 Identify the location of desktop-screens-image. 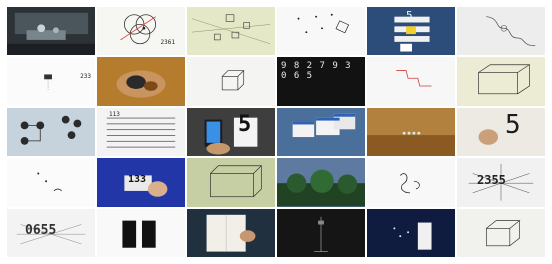
(321, 132).